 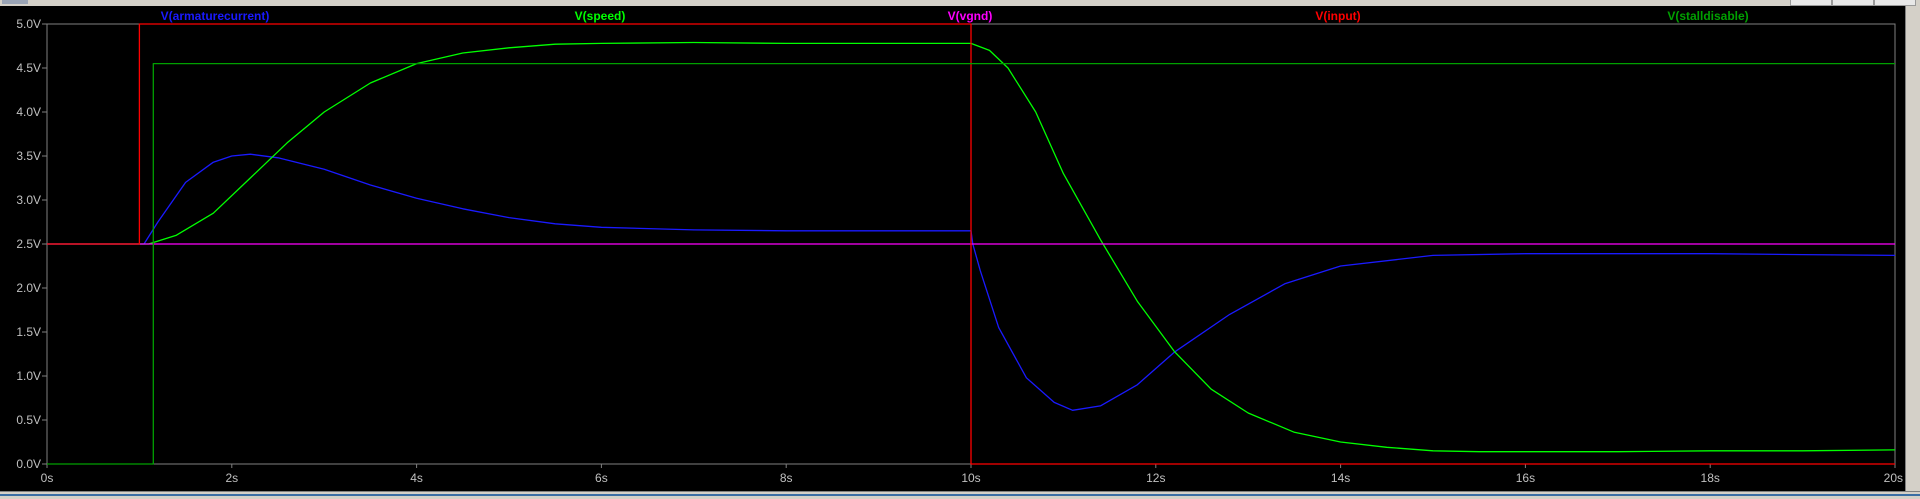 What do you see at coordinates (960, 495) in the screenshot?
I see `taskbar-edge` at bounding box center [960, 495].